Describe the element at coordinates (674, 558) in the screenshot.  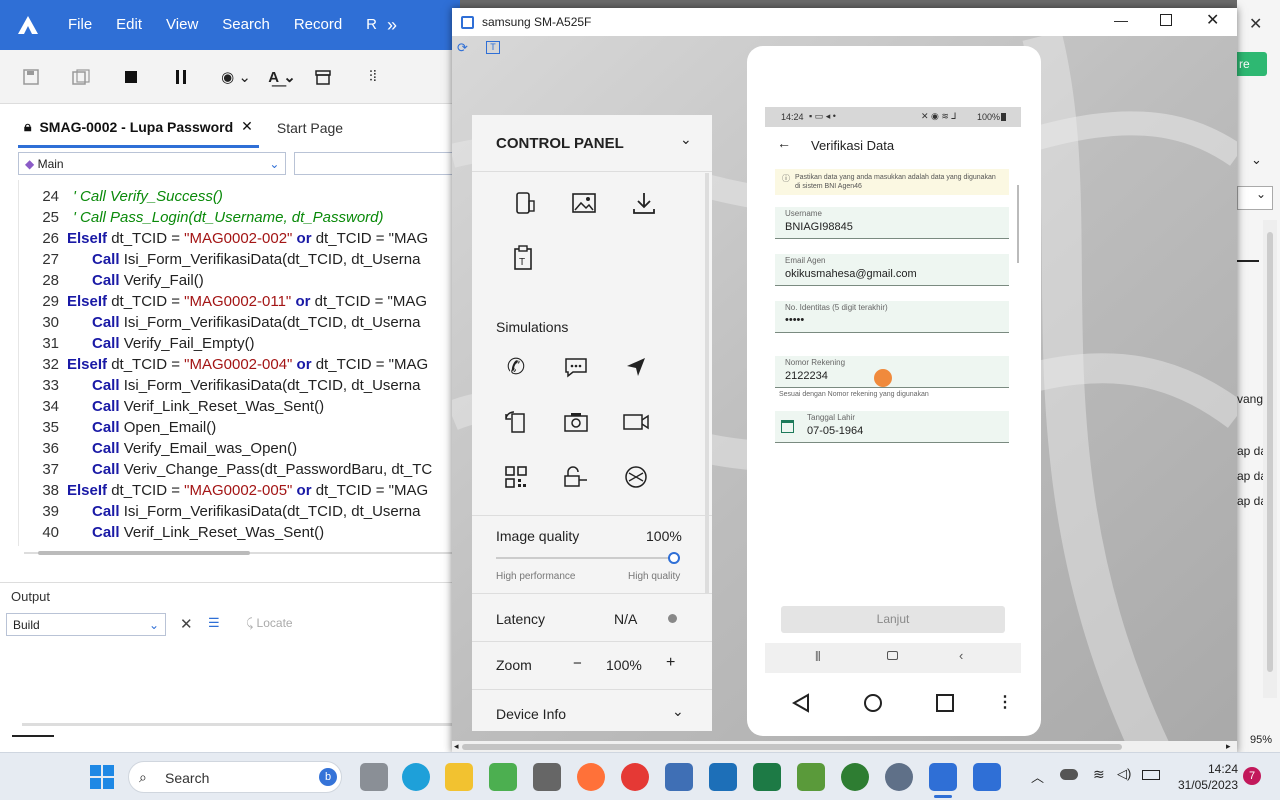
I see `slider-thumb` at that location.